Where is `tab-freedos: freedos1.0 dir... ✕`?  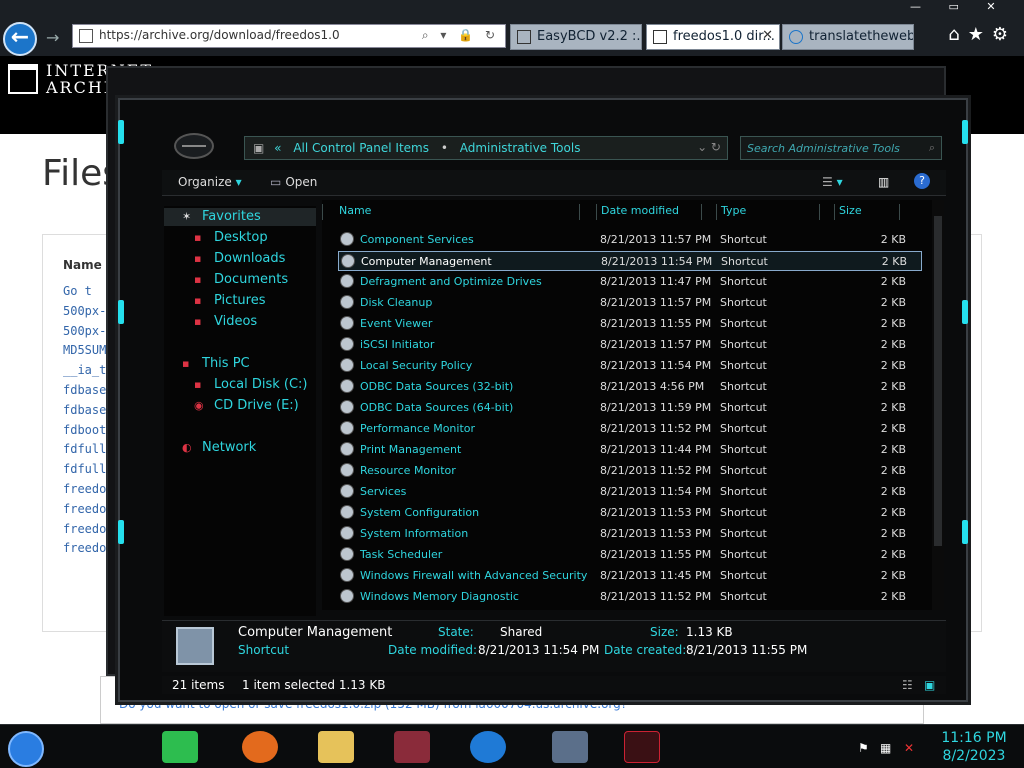
tab-freedos: freedos1.0 dir... ✕ is located at coordinates (713, 37).